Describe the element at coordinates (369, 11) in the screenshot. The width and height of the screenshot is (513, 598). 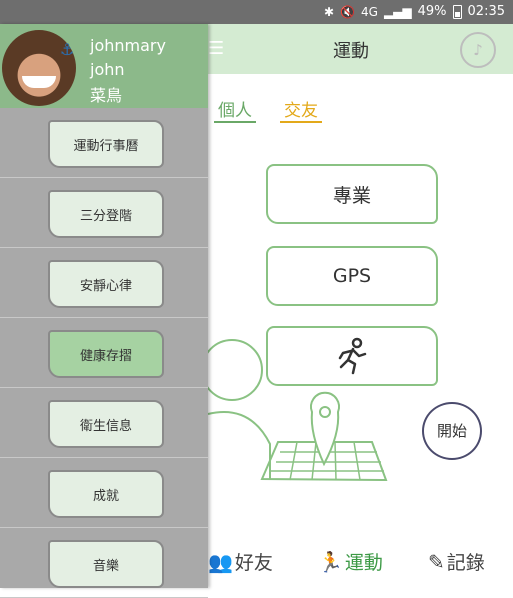
I see `network-label: 4G` at that location.